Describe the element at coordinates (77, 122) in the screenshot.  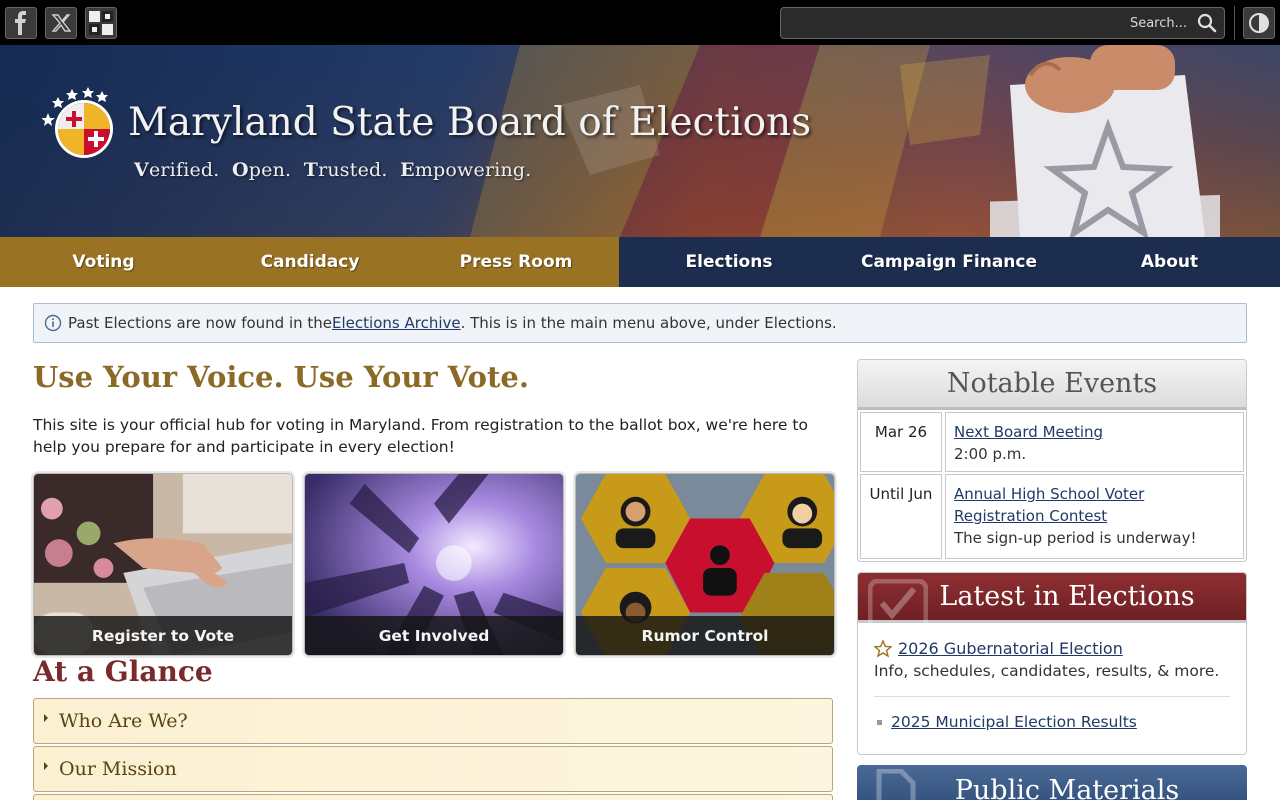
I see `maryland-seal-logo` at that location.